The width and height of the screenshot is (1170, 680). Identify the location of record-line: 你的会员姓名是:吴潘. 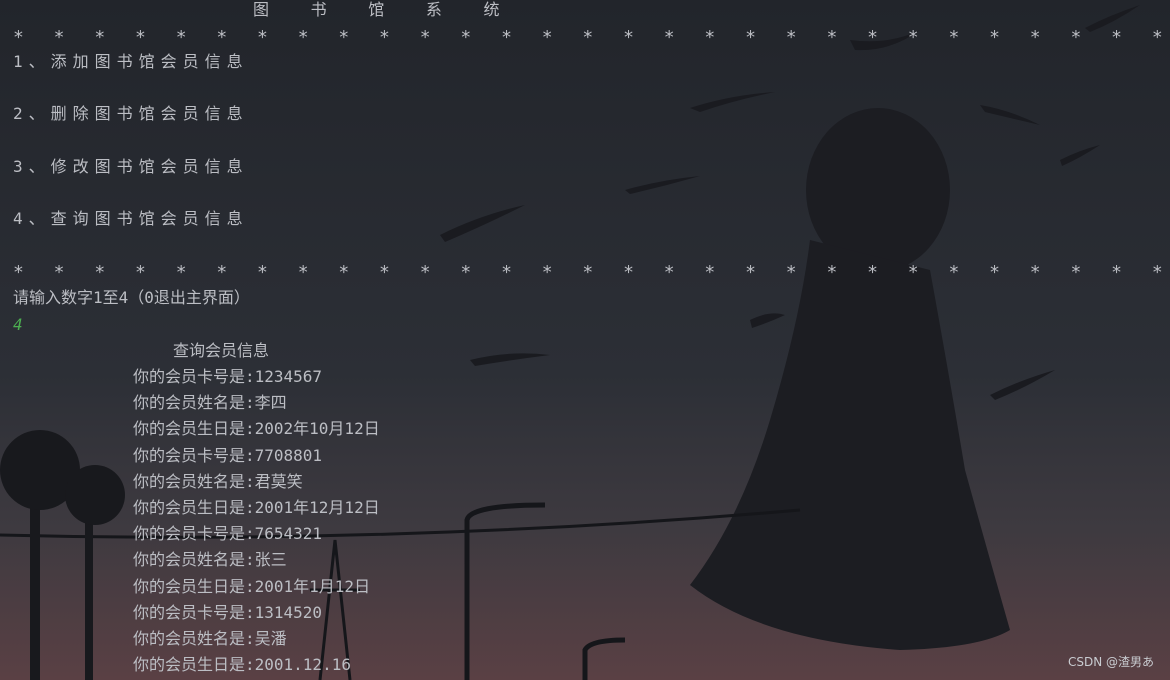
(210, 638).